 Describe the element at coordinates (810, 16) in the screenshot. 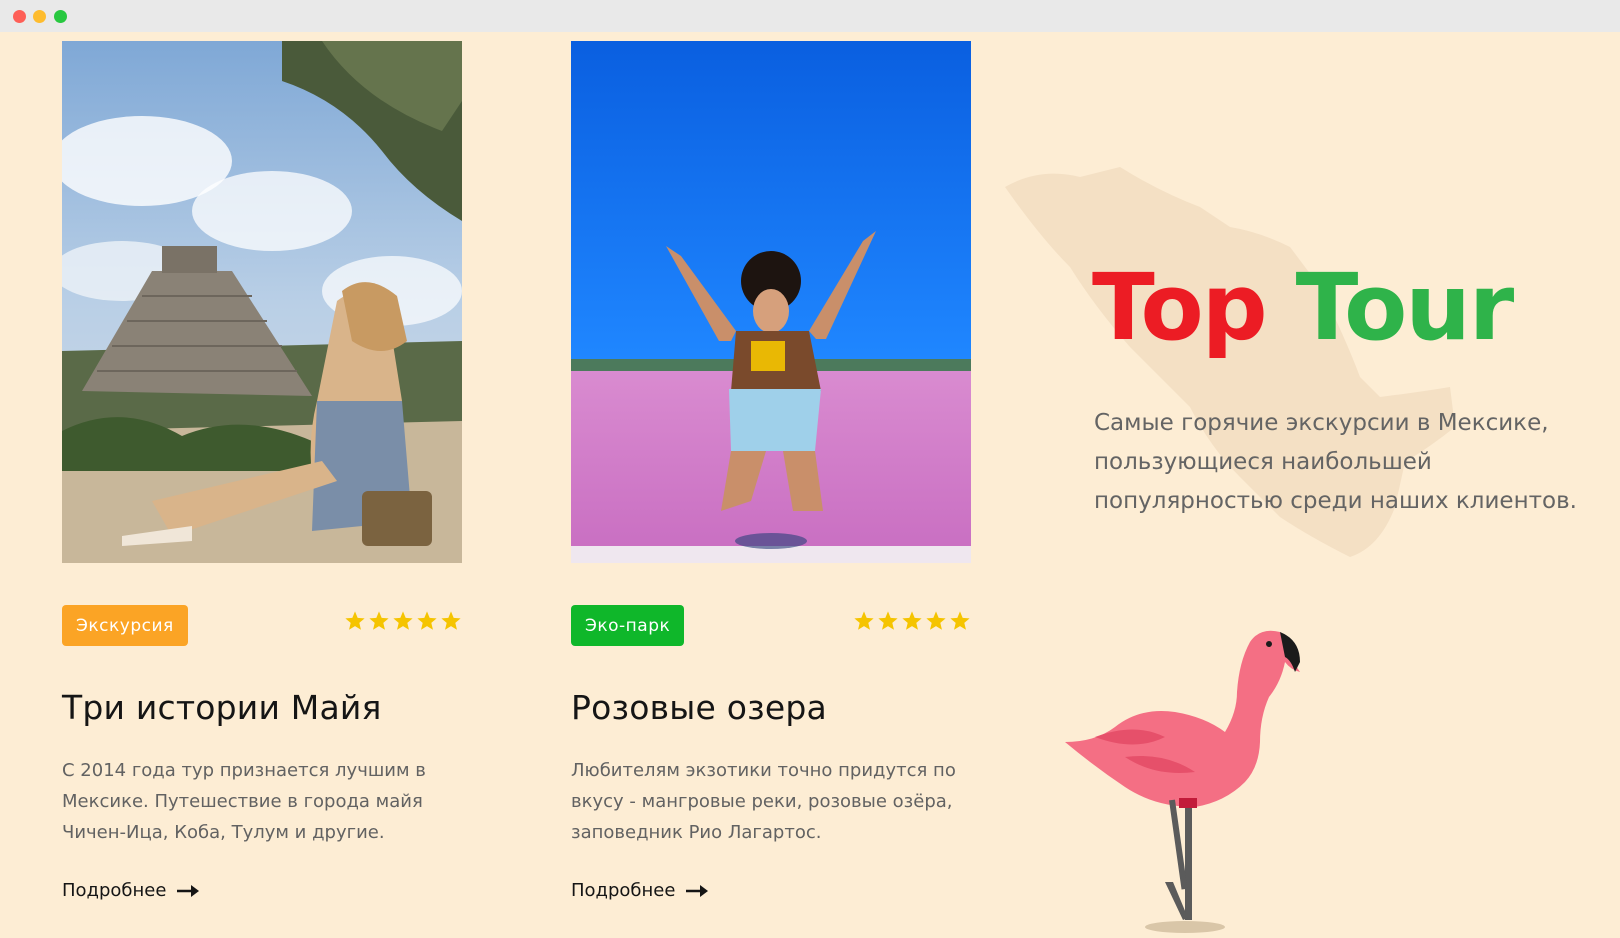

I see `browser-titlebar` at that location.